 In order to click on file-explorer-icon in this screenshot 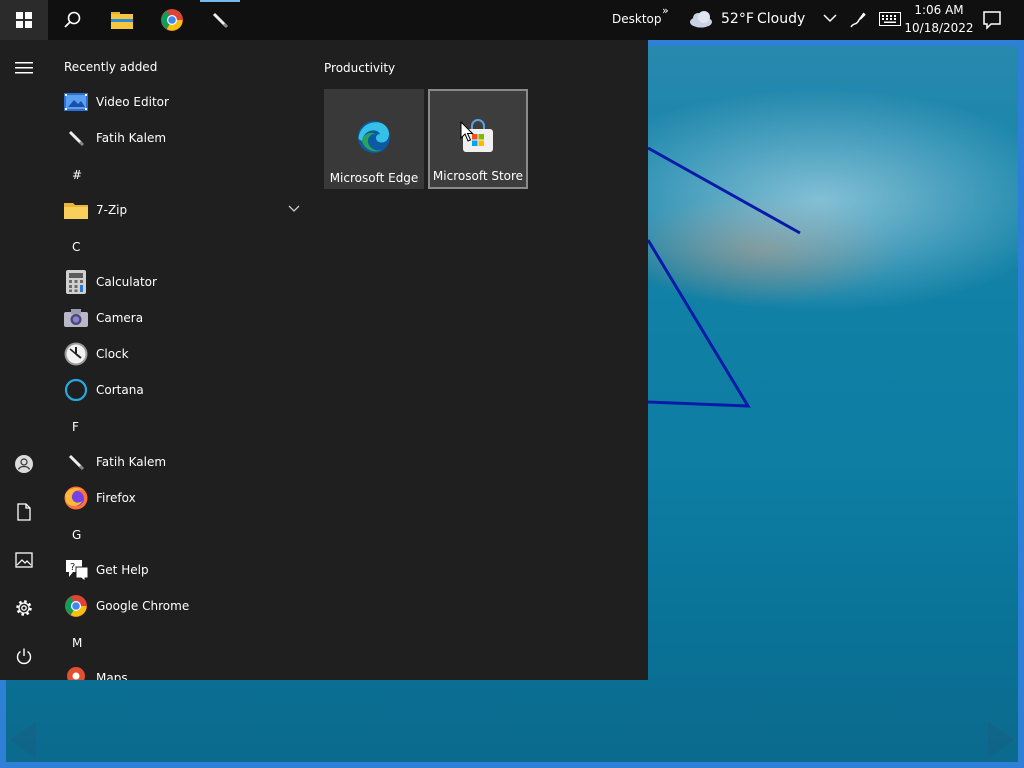, I will do `click(122, 20)`.